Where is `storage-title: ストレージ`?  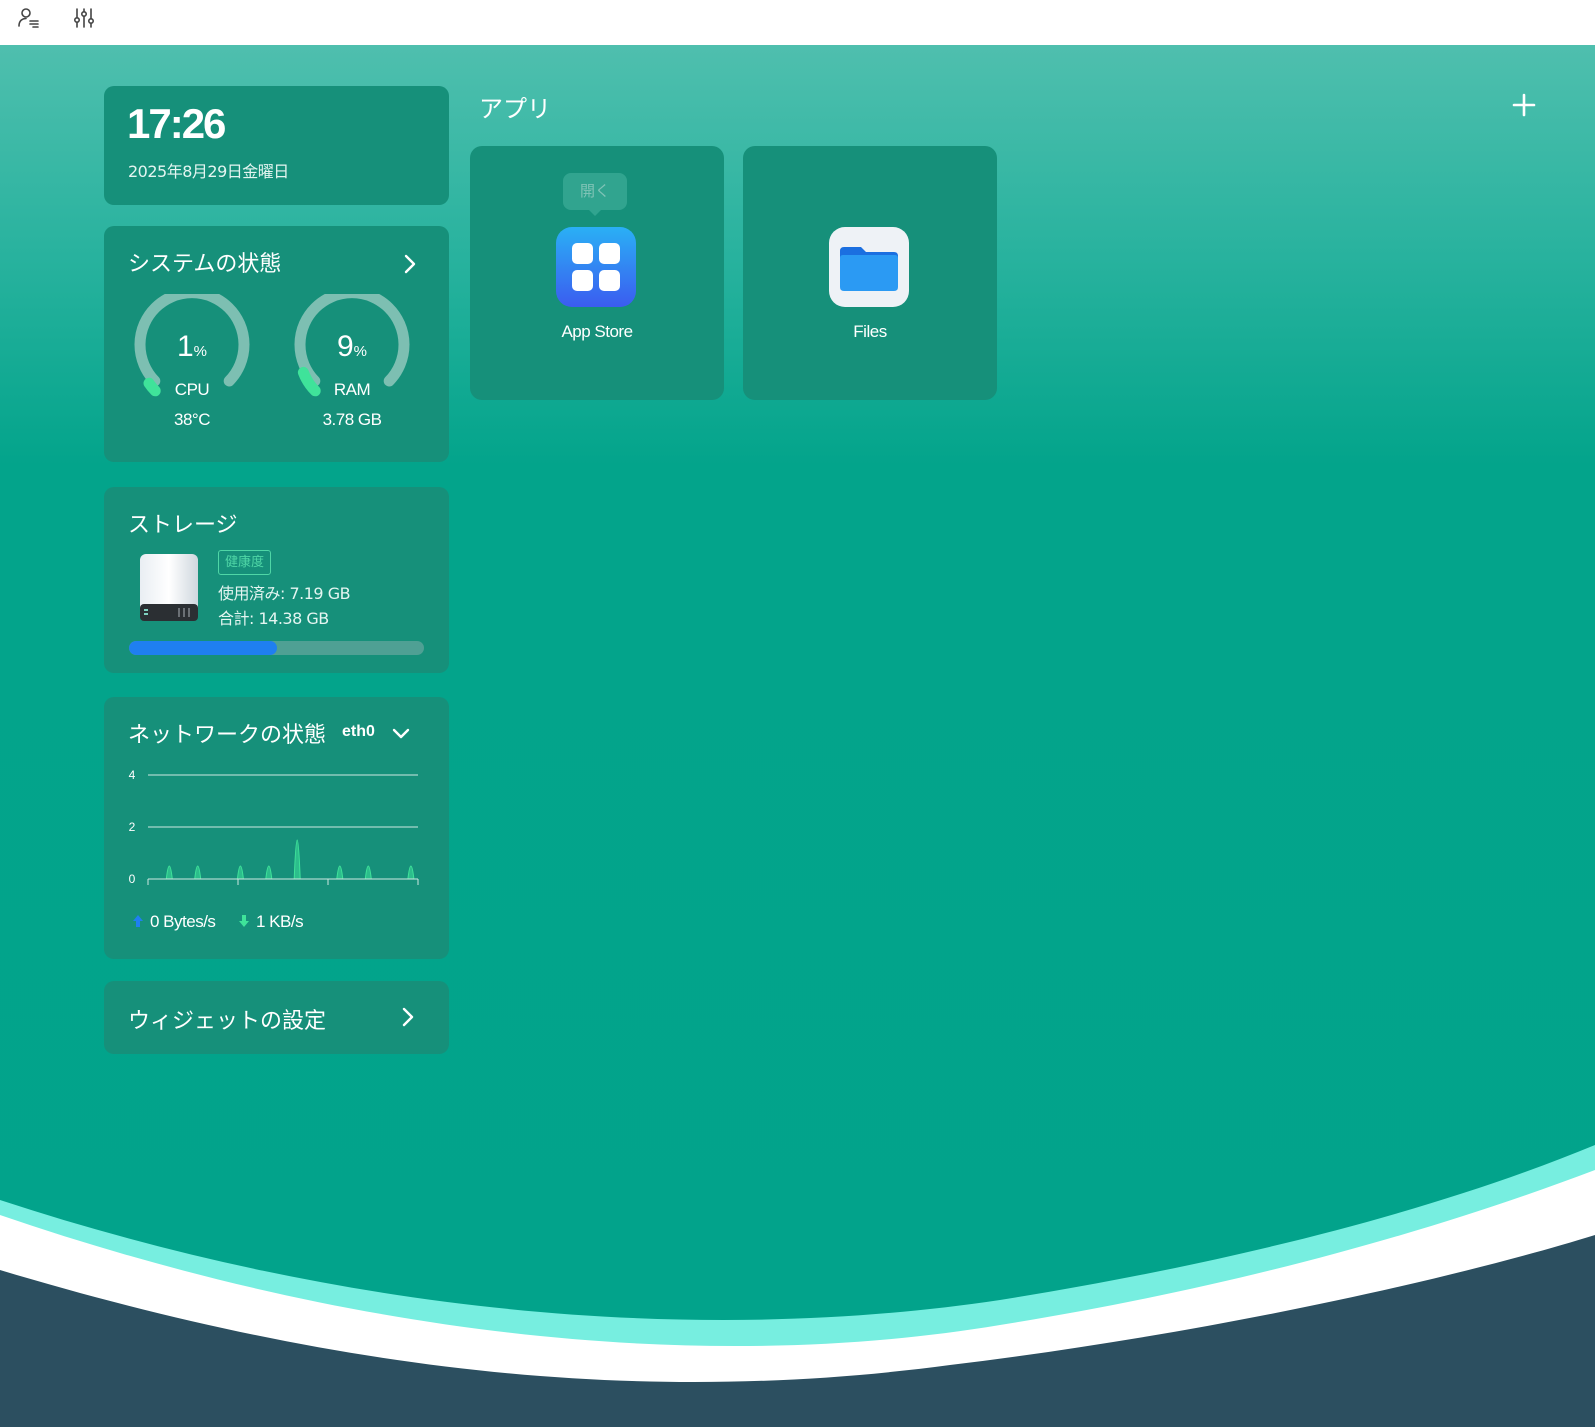 storage-title: ストレージ is located at coordinates (183, 525).